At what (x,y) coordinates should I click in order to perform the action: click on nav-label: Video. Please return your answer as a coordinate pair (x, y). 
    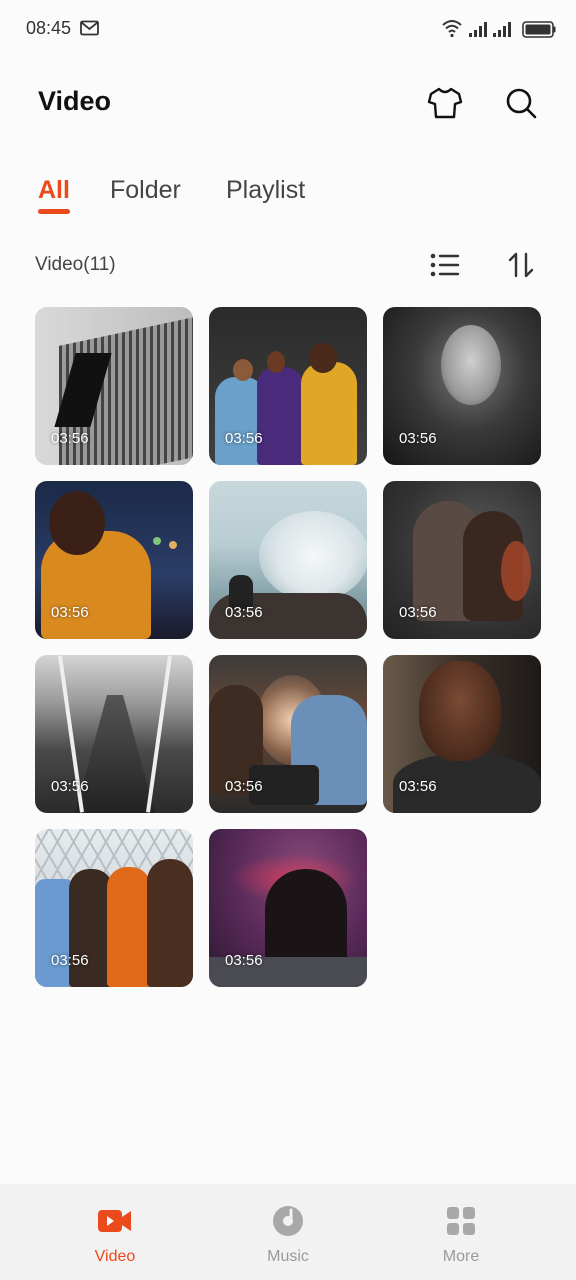
    Looking at the image, I should click on (115, 1256).